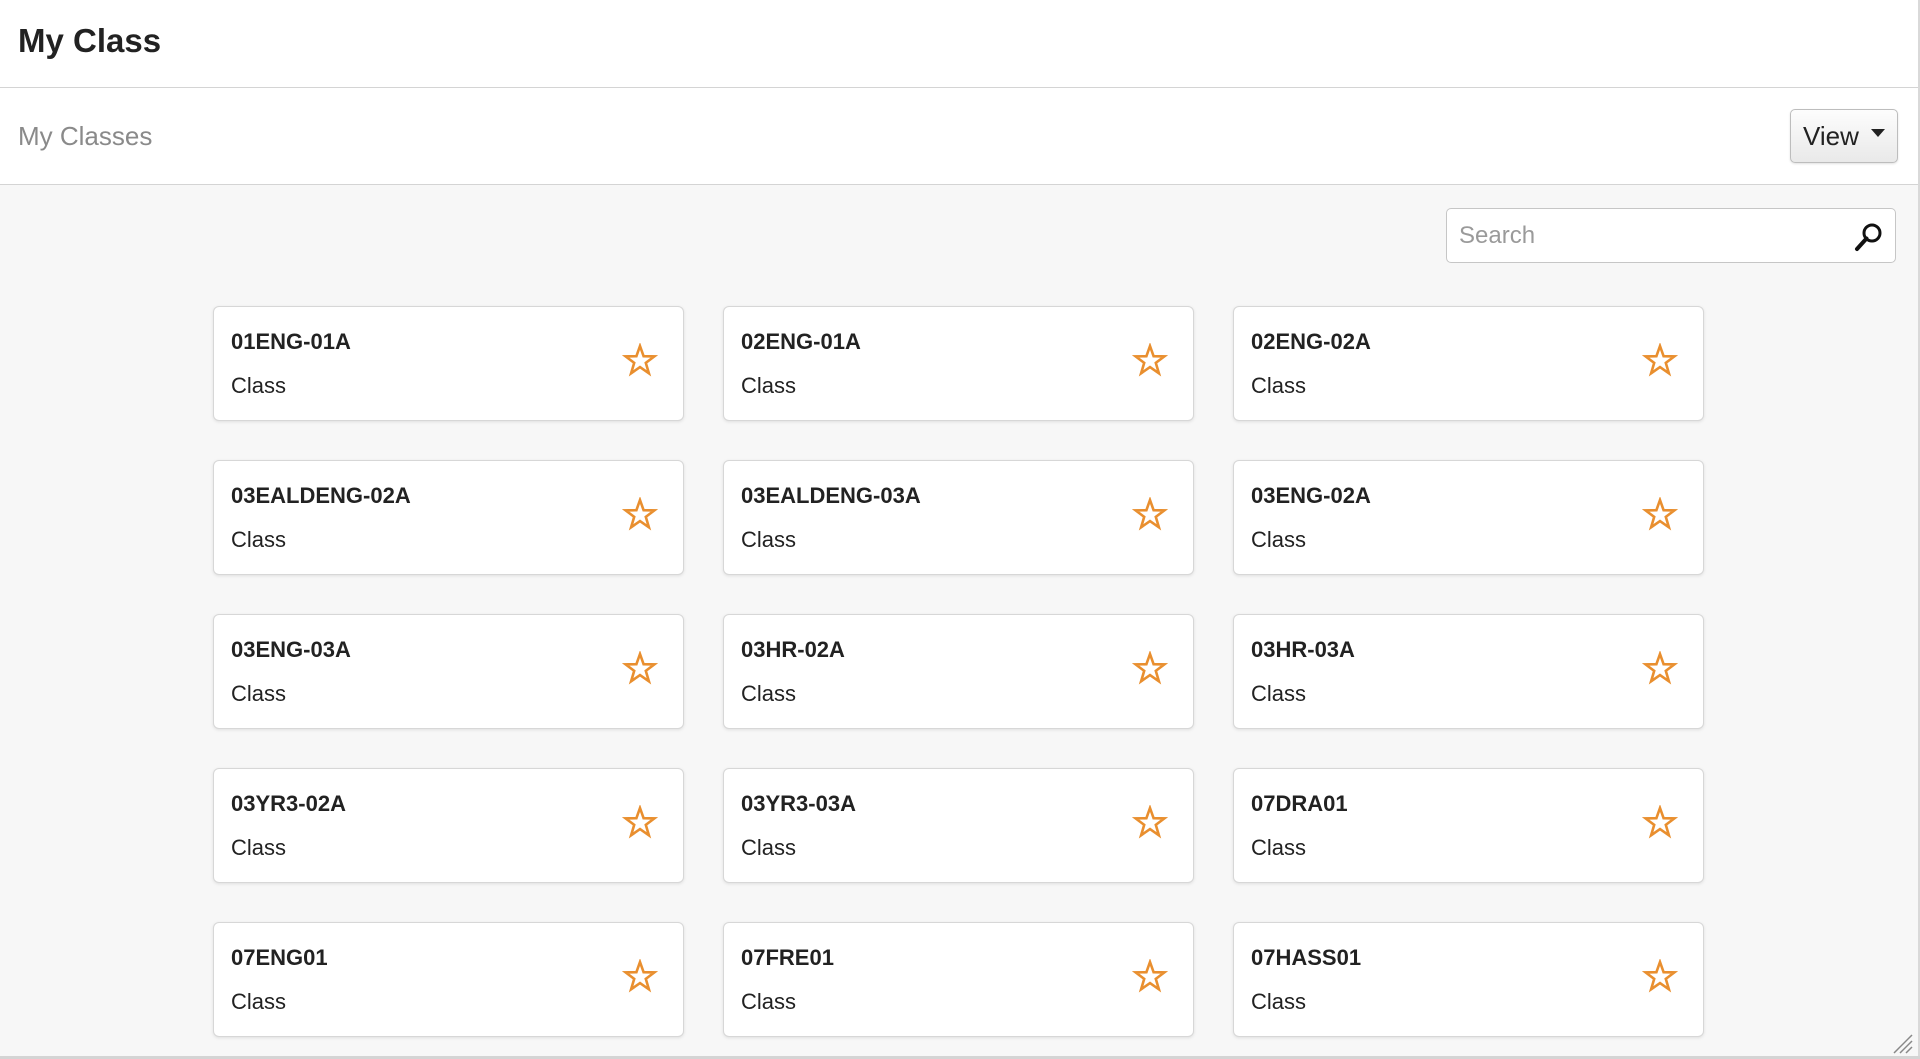  What do you see at coordinates (448, 363) in the screenshot?
I see `class-card: 01ENG-01A Class` at bounding box center [448, 363].